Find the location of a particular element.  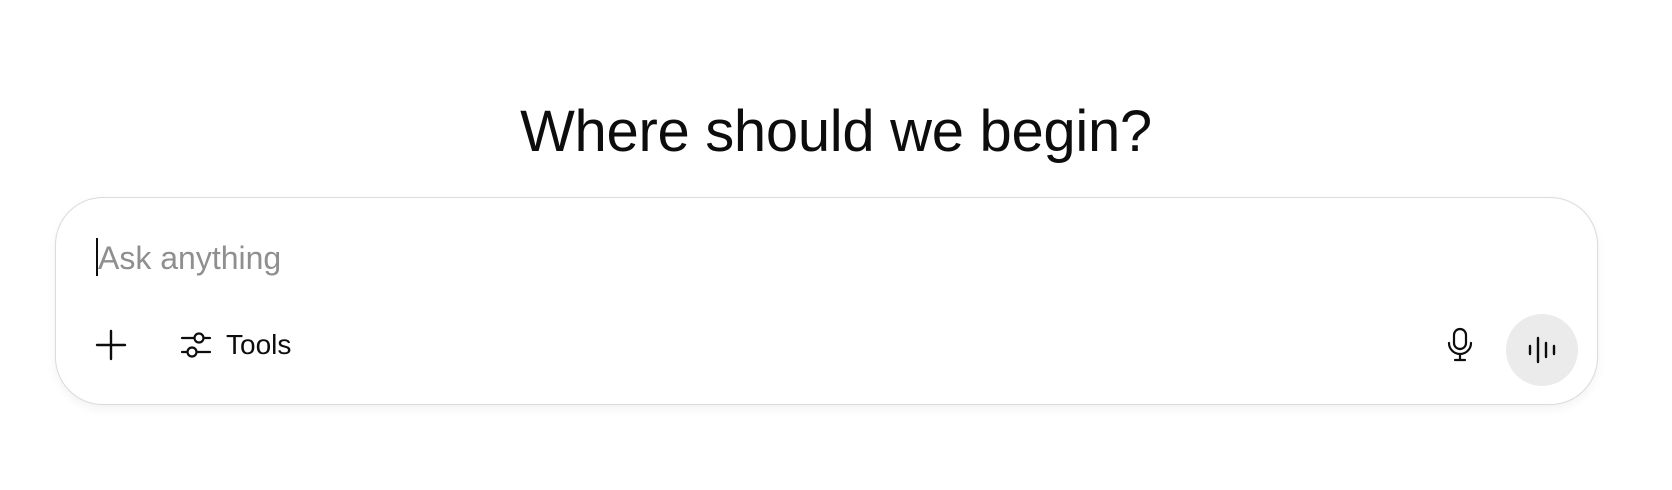

tools-button: Tools is located at coordinates (235, 345).